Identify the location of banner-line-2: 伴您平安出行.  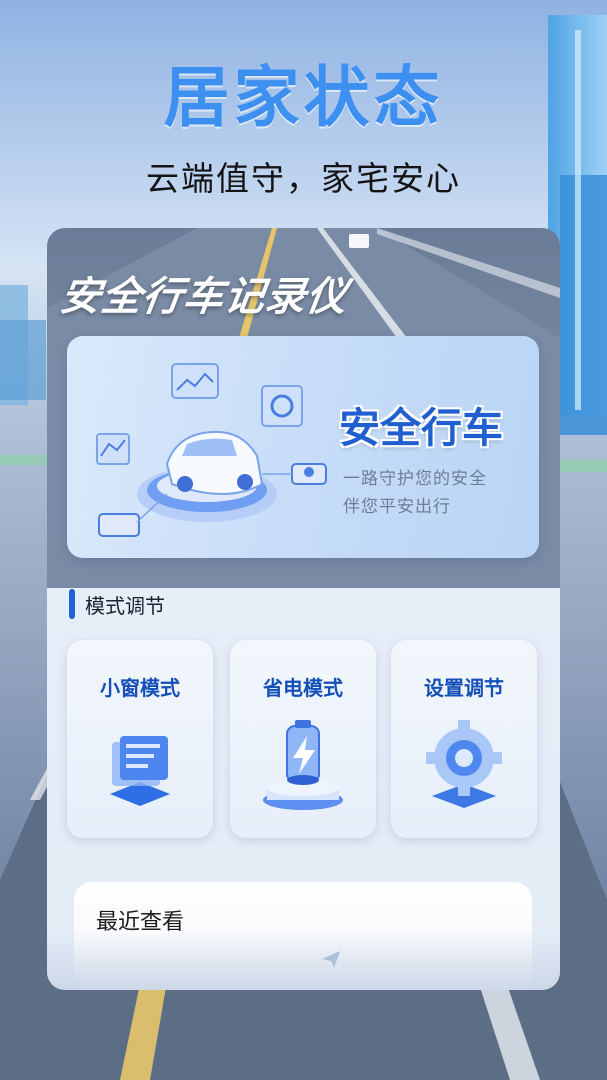
(397, 507).